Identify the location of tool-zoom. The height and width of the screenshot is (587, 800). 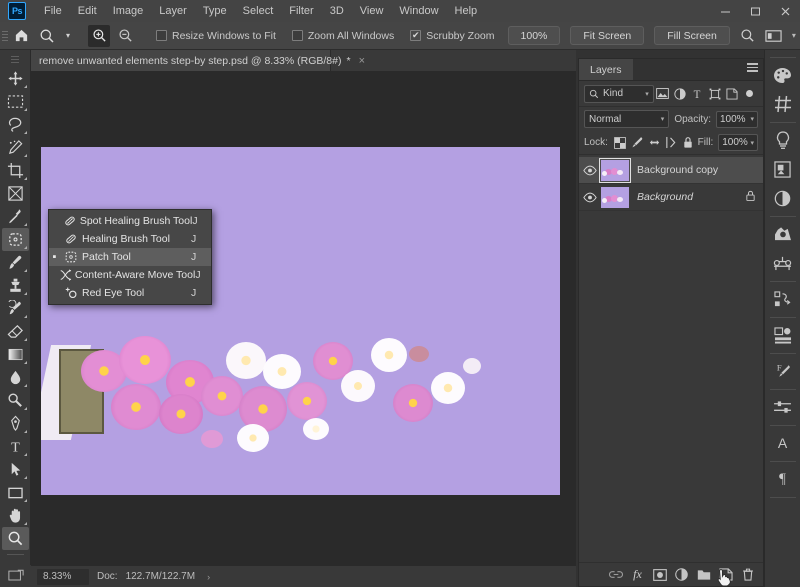
(15, 538).